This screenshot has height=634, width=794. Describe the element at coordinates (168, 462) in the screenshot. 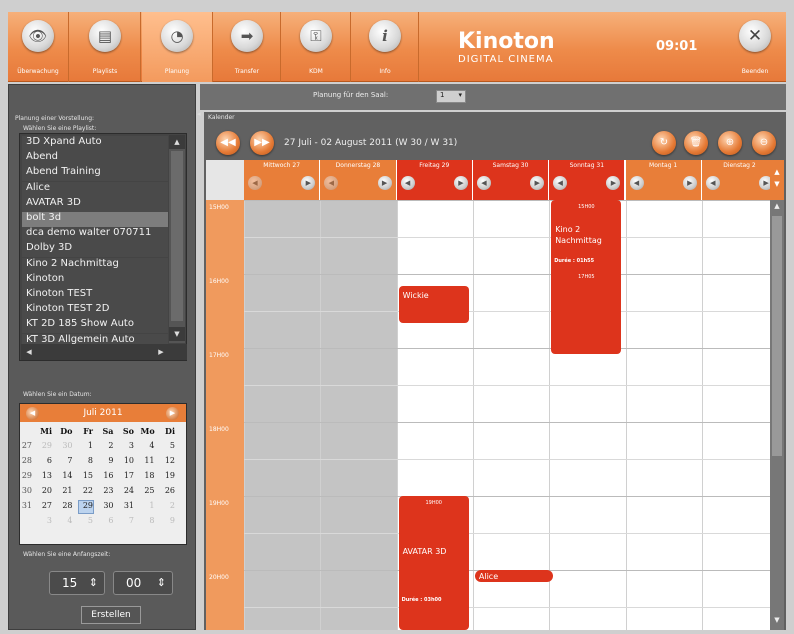

I see `calendar-day: 12` at that location.